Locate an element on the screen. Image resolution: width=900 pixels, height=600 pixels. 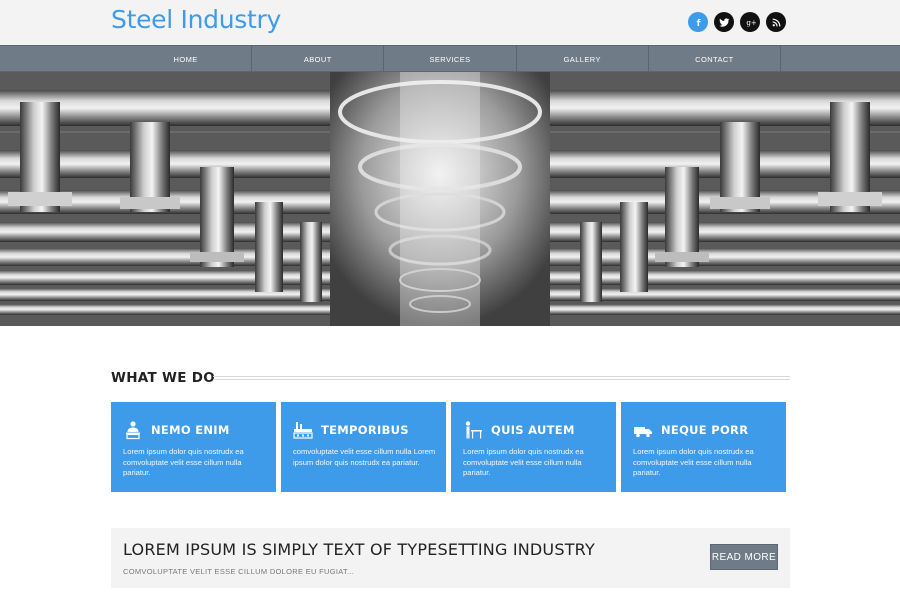
engineer-desk-icon is located at coordinates (473, 430).